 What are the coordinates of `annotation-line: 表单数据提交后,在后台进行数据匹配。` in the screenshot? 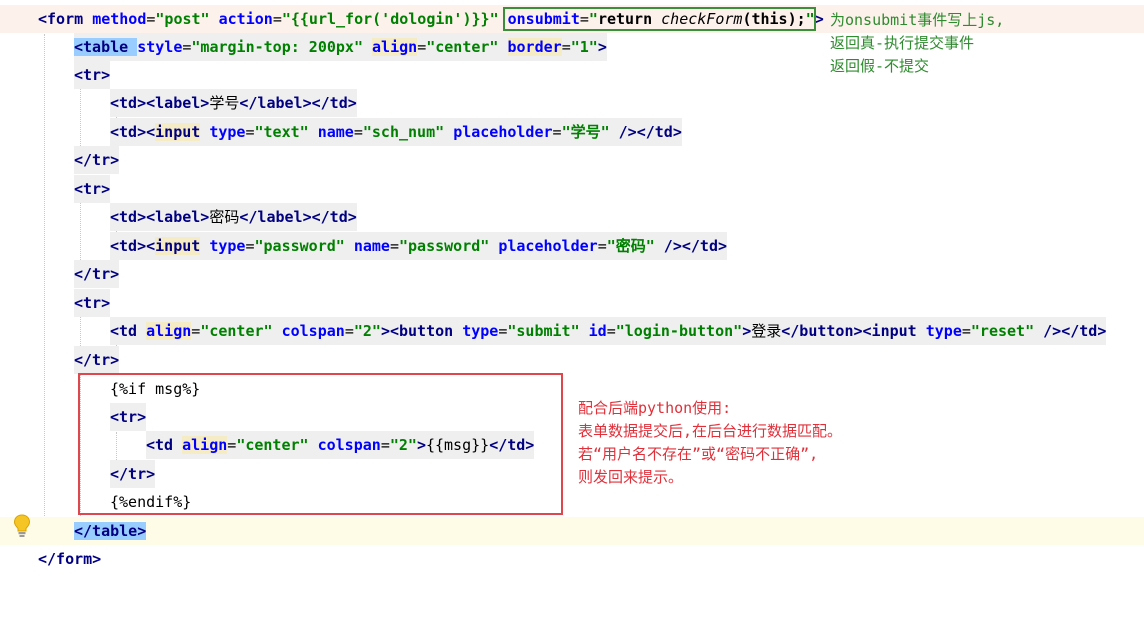 It's located at (710, 431).